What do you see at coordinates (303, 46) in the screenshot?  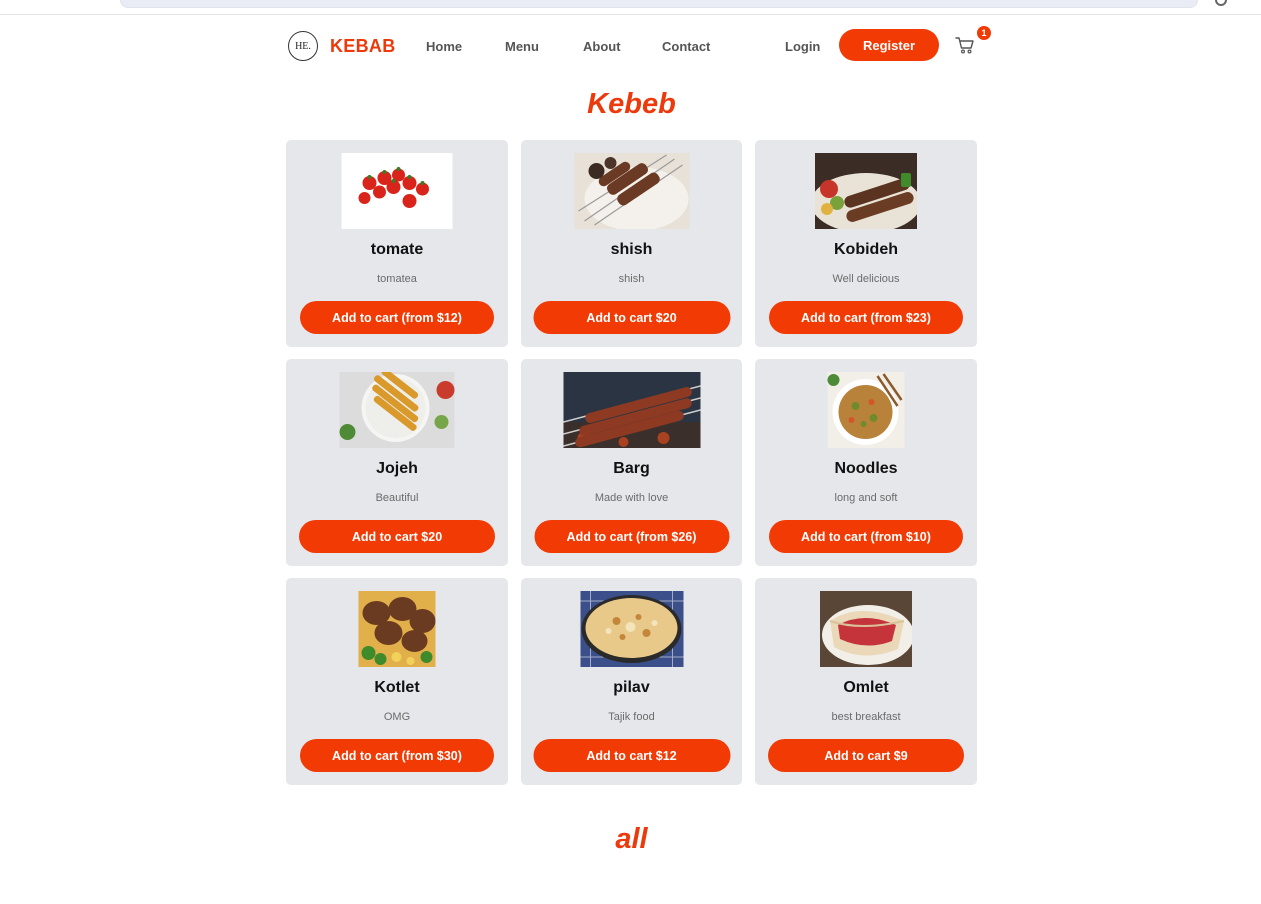 I see `logo: HE.` at bounding box center [303, 46].